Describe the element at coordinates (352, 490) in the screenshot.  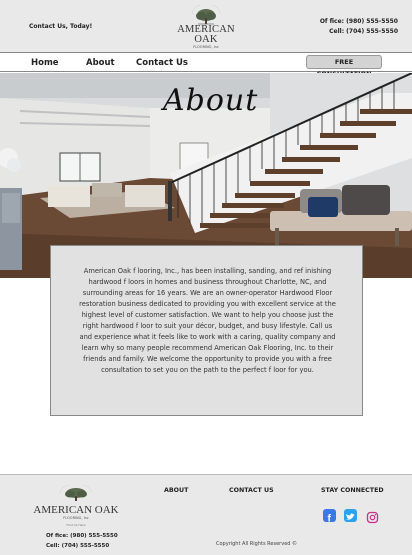
I see `stay-connected-heading: STAY CONNECTED` at that location.